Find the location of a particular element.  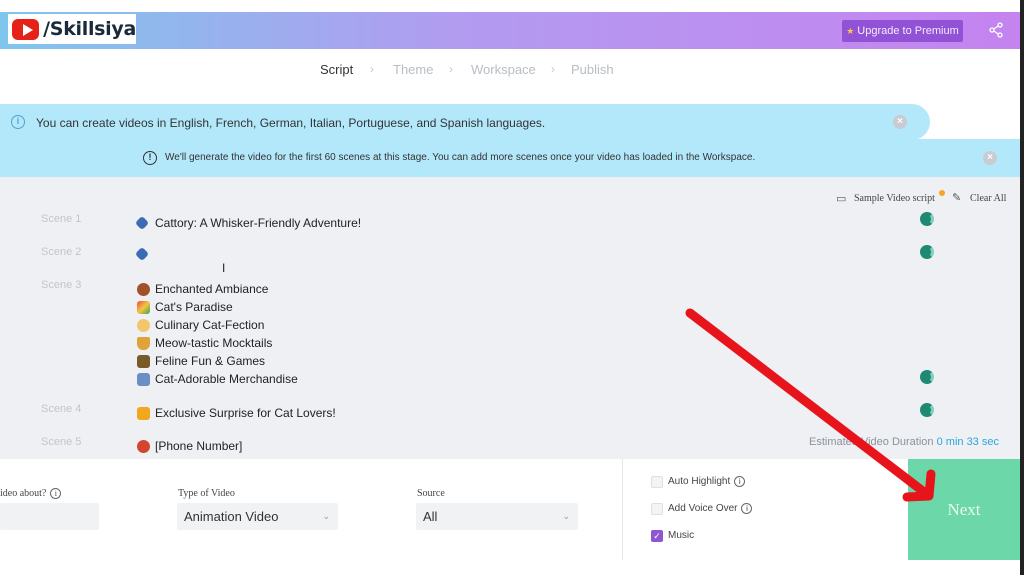

arrow-shaft is located at coordinates (807, 402).